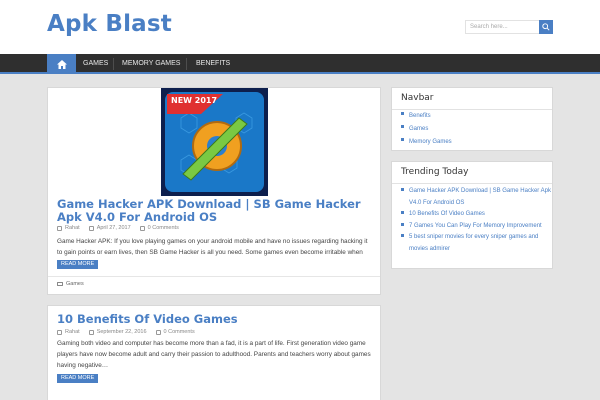 This screenshot has width=600, height=400. Describe the element at coordinates (194, 100) in the screenshot. I see `thumbnail-badge-text: NEW 2017` at that location.